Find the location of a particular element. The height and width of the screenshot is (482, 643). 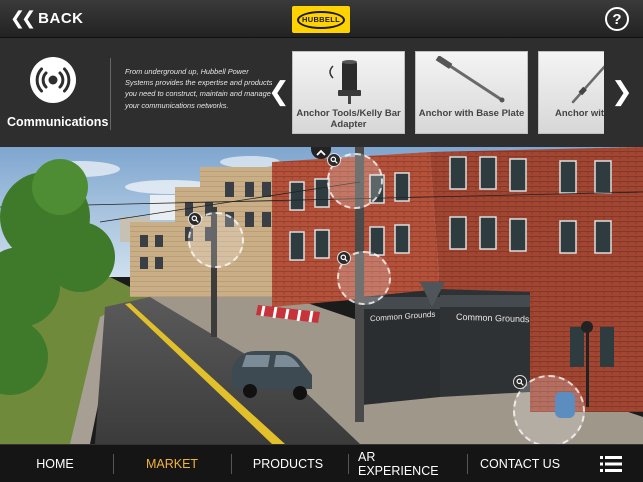

hotspot-ground-vault is located at coordinates (549, 409).